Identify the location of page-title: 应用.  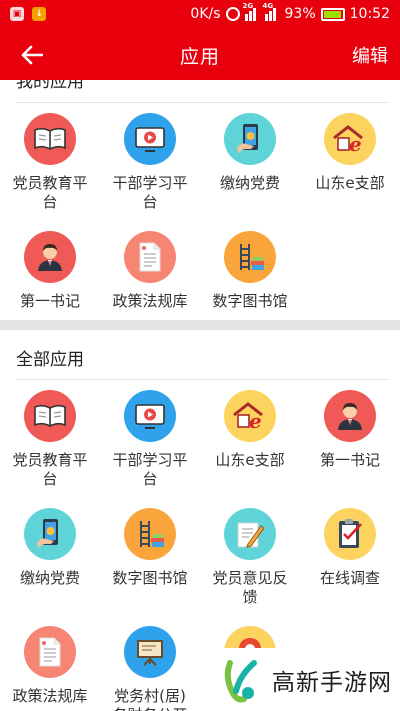
(199, 57).